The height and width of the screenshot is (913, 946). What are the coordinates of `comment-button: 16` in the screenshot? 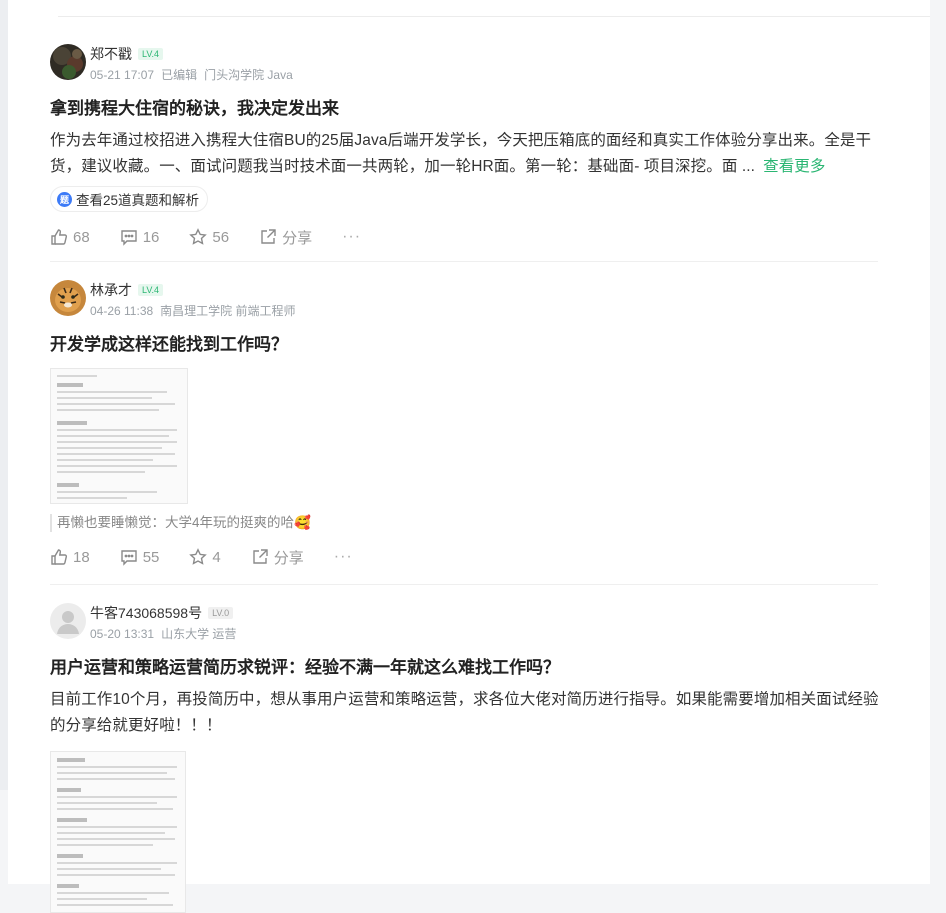 It's located at (140, 237).